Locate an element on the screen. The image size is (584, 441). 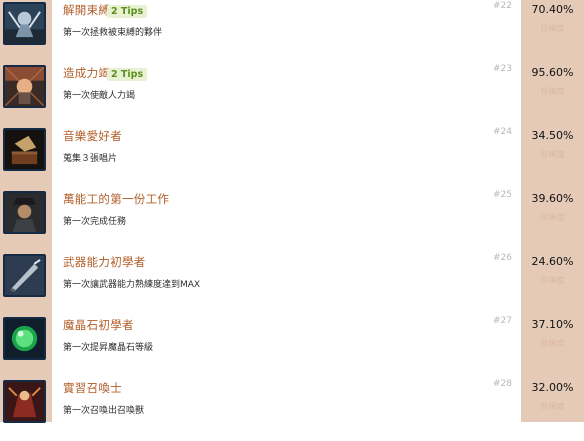
achievement-row: 造成力竭 2 Tips 第一次使敵人力竭 #23 95.60% 珍稀度 is located at coordinates (292, 94).